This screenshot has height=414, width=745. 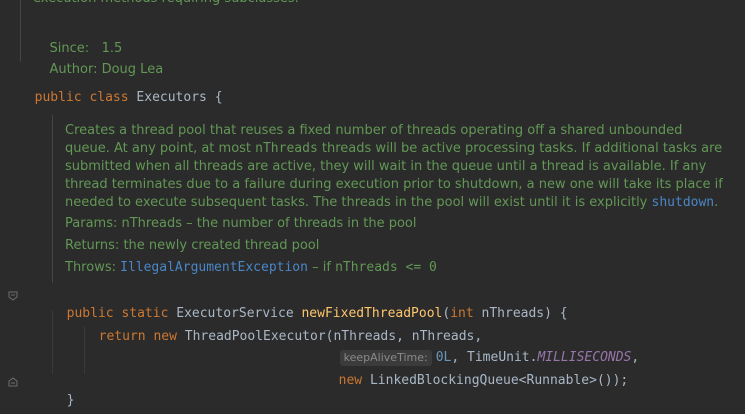 I want to click on queue-line: new LinkedBlockingQueue<Runnable>());, so click(x=476, y=372).